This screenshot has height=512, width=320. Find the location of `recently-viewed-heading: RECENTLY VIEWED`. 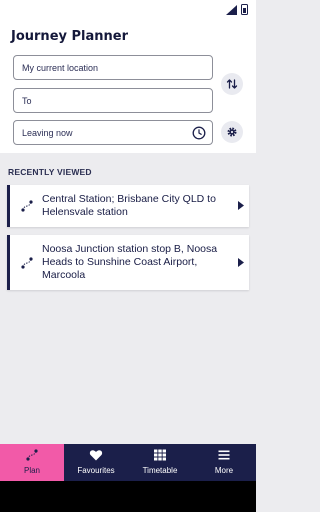

recently-viewed-heading: RECENTLY VIEWED is located at coordinates (50, 172).